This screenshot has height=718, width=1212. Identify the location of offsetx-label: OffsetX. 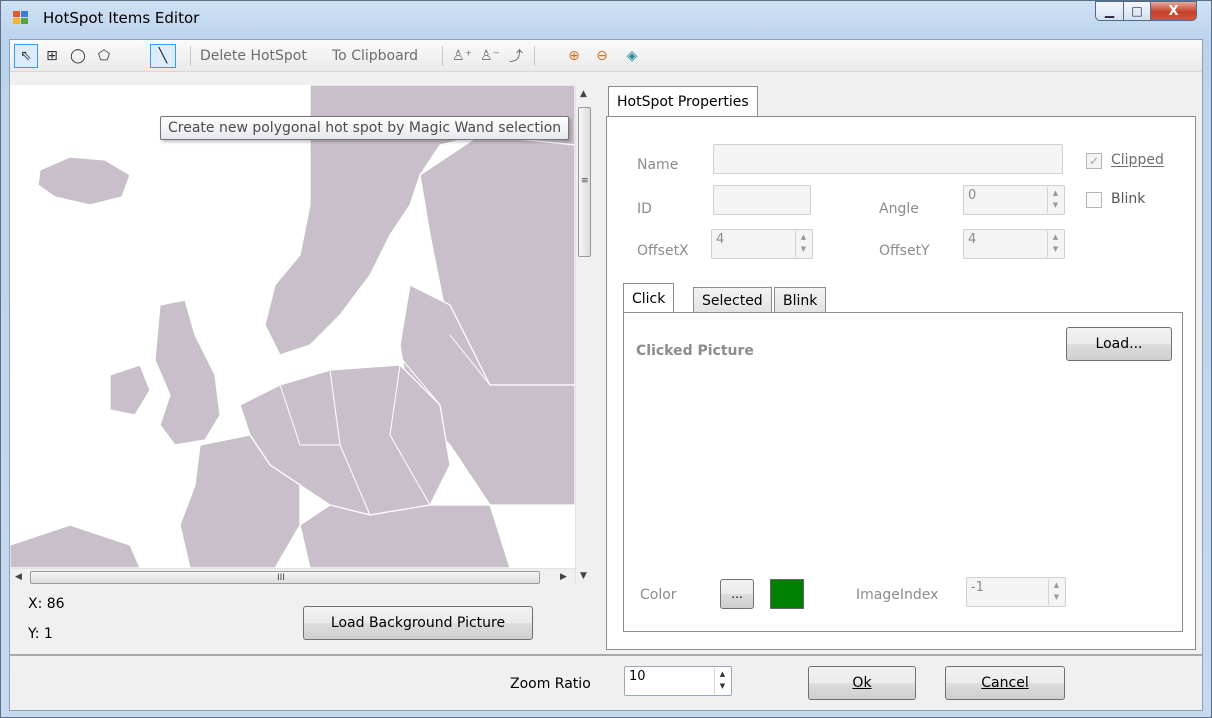
(663, 251).